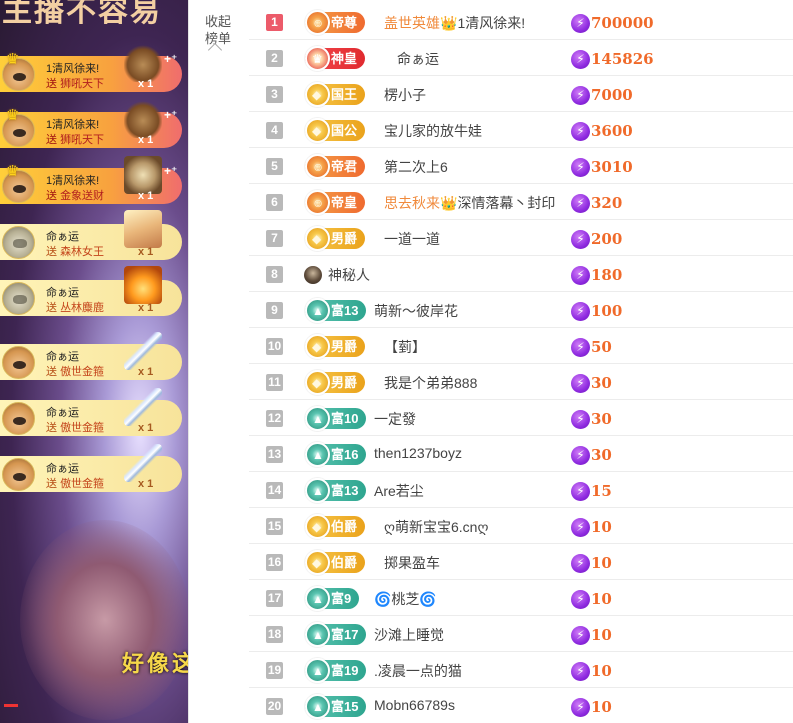  Describe the element at coordinates (521, 418) in the screenshot. I see `ranking-row: 12 ▲ 富10 一定發 ⚡ 30` at that location.